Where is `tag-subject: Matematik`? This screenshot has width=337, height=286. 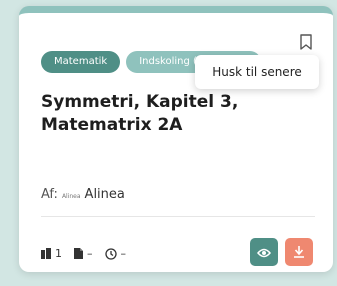 tag-subject: Matematik is located at coordinates (81, 62).